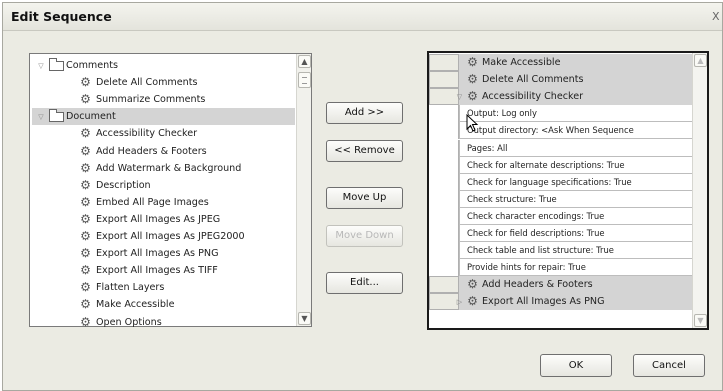  I want to click on sequence-step: ▷ ⚙ Export All Images As PNG, so click(575, 302).